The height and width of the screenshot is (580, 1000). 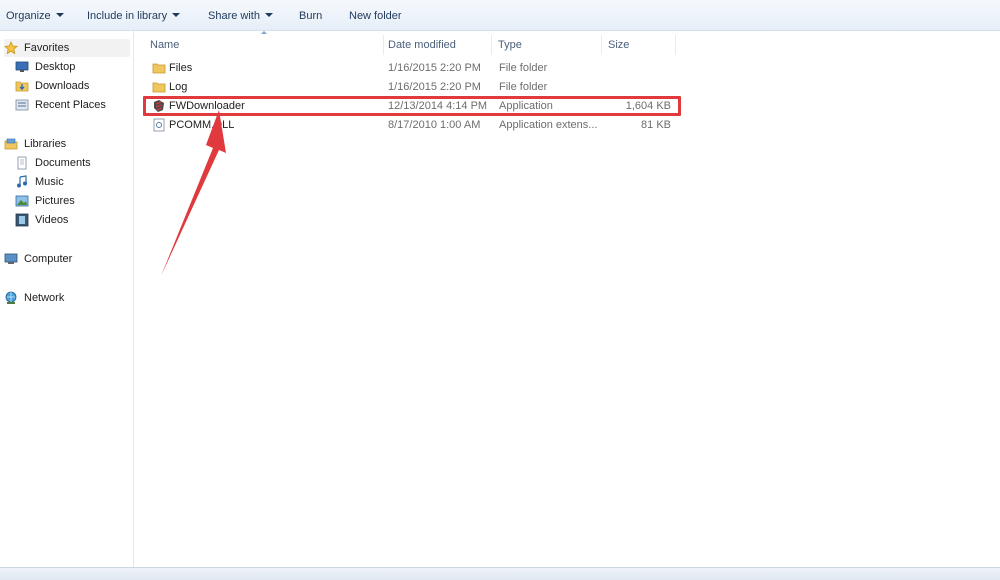 I want to click on highlight-box, so click(x=412, y=106).